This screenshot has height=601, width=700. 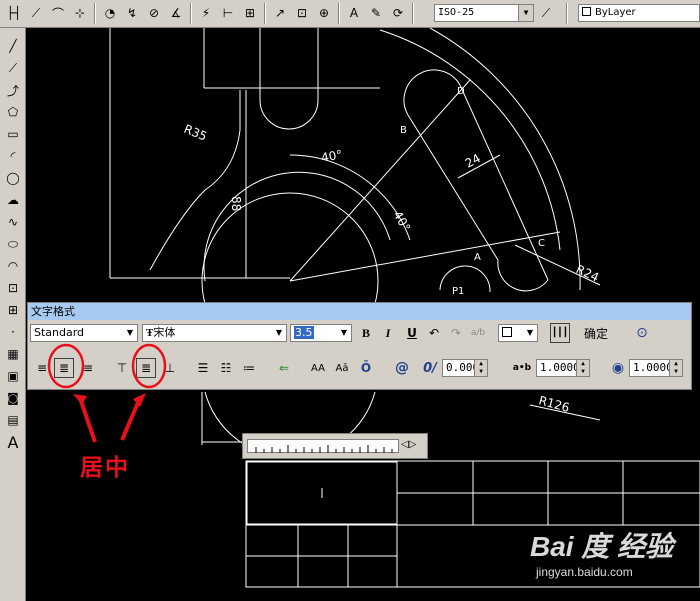 What do you see at coordinates (13, 354) in the screenshot?
I see `hatch-icon: ▦` at bounding box center [13, 354].